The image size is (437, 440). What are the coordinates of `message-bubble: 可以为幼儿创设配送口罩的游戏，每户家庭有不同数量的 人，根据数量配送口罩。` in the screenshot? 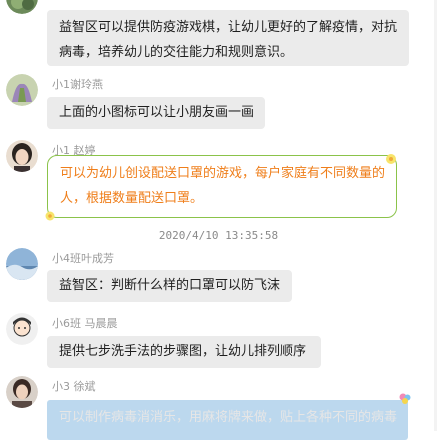 It's located at (222, 186).